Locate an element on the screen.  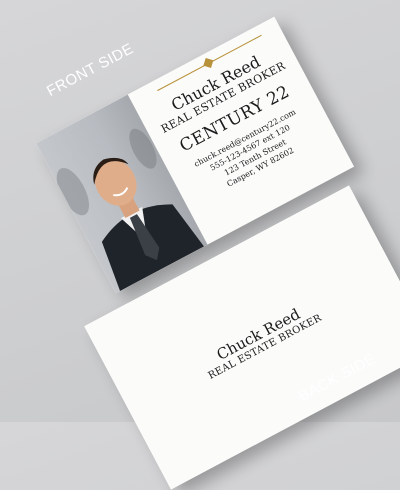
back-name: Chuck Reed is located at coordinates (258, 334).